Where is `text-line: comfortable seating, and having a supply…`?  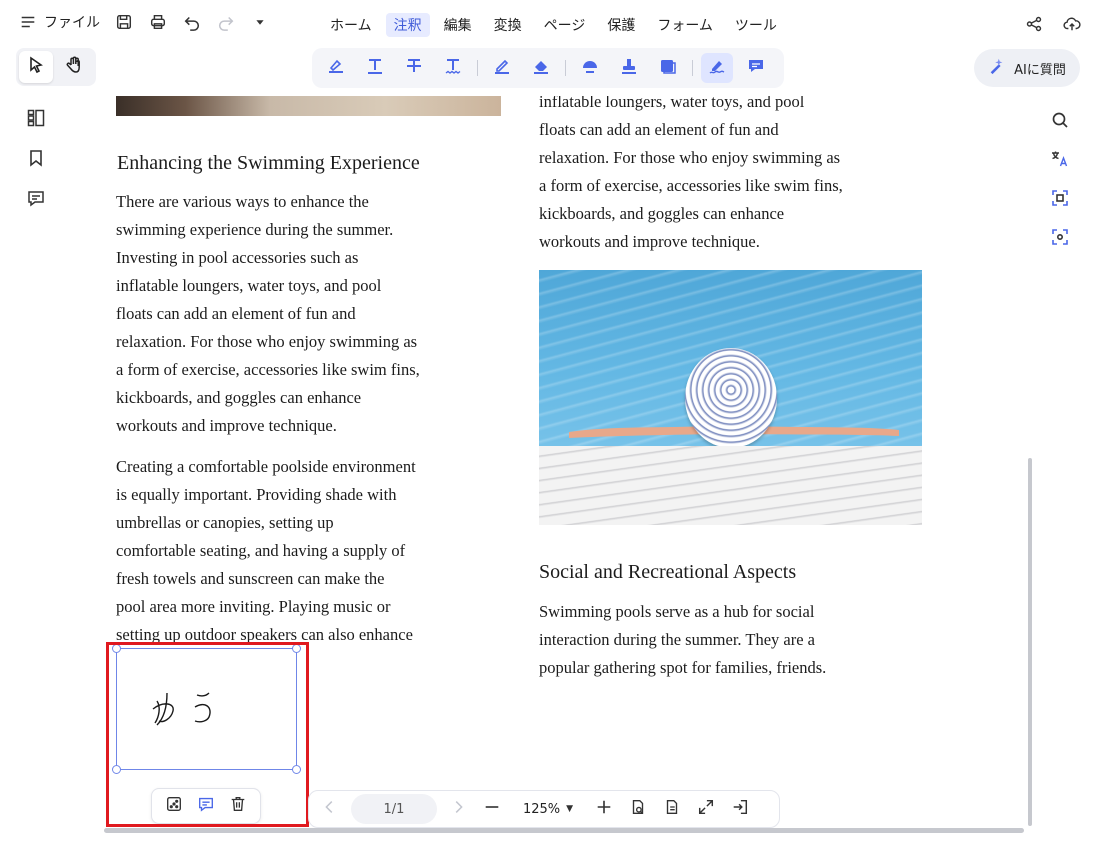 text-line: comfortable seating, and having a supply… is located at coordinates (261, 550).